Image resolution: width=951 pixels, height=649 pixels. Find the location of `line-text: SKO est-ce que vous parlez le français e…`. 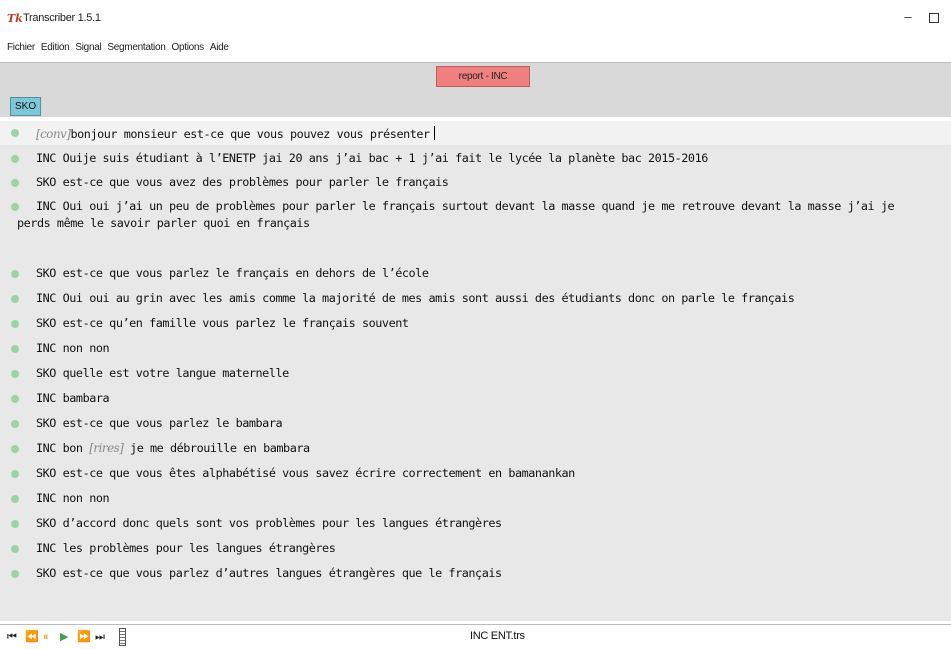

line-text: SKO est-ce que vous parlez le français e… is located at coordinates (232, 273).